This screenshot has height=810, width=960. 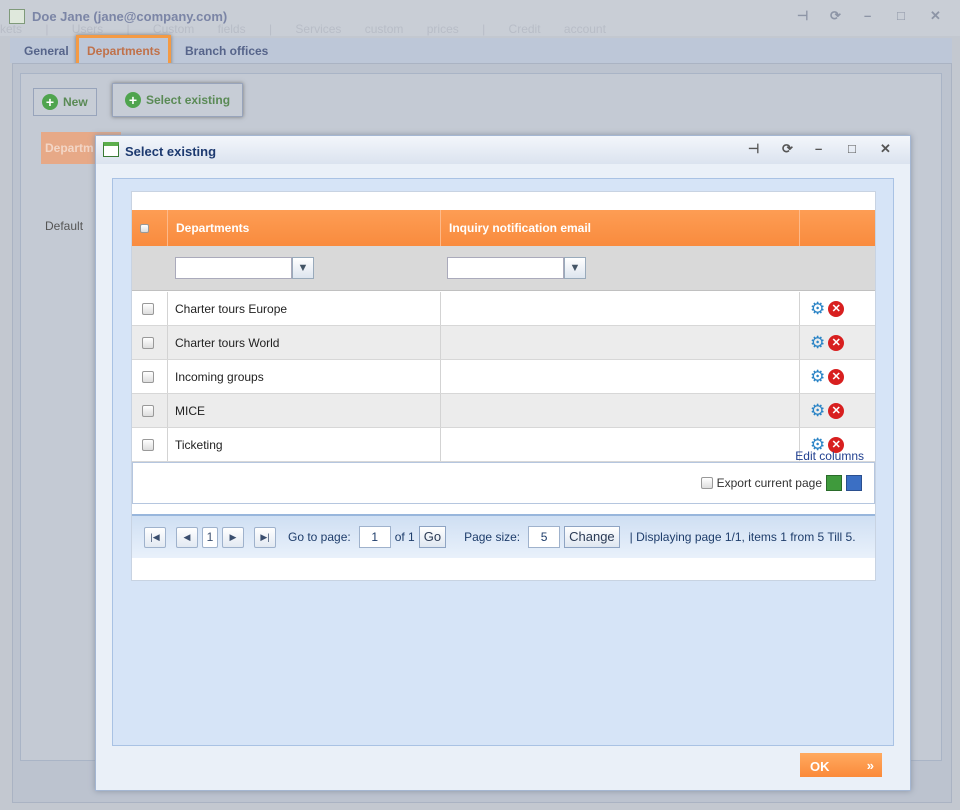 I want to click on department-name: Incoming groups, so click(x=219, y=376).